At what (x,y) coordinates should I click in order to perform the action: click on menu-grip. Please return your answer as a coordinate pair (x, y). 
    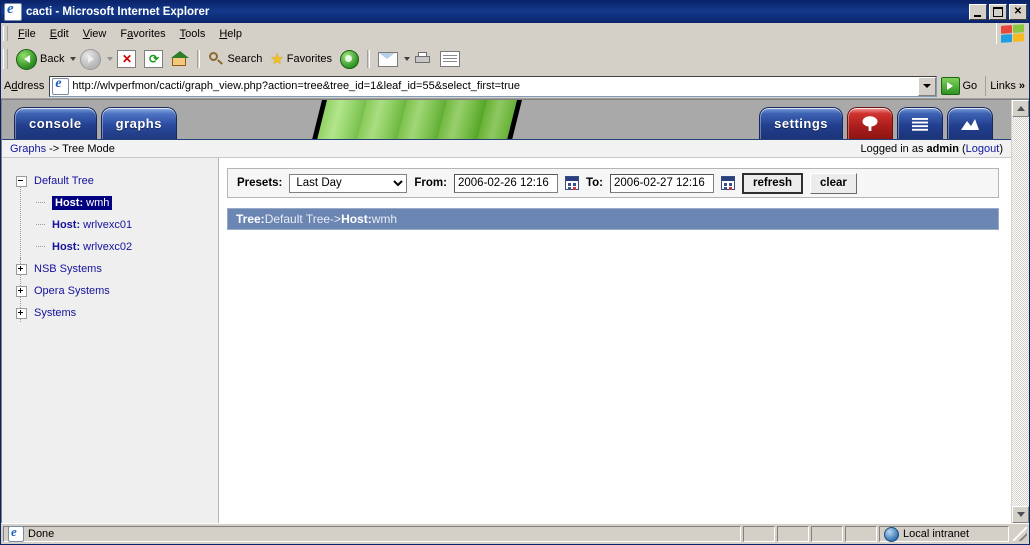
    Looking at the image, I should click on (5, 33).